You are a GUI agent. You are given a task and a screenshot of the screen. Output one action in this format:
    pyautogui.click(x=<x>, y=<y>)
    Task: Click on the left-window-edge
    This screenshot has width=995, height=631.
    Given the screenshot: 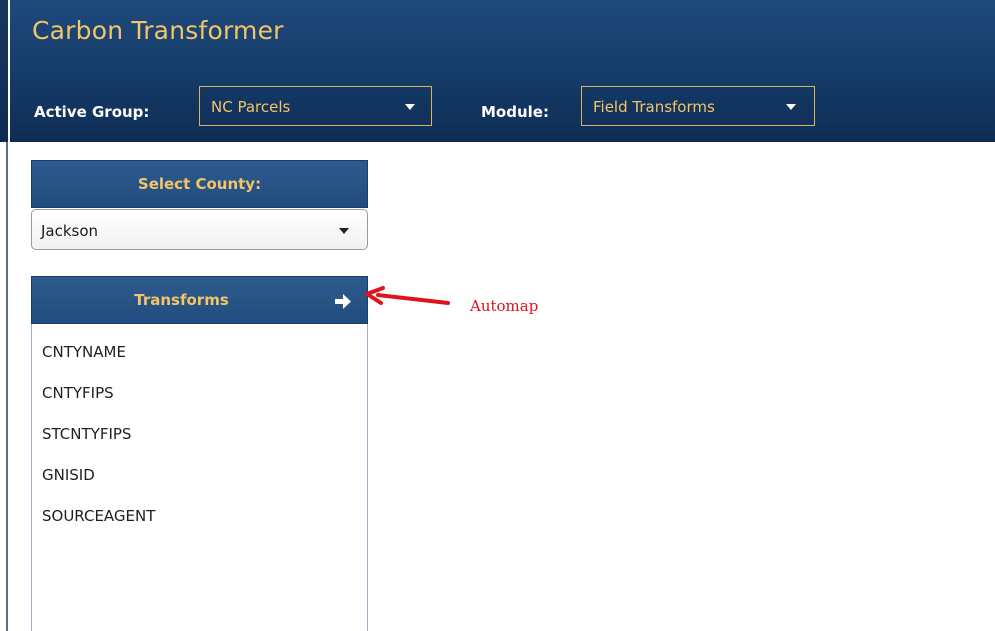 What is the action you would take?
    pyautogui.click(x=4, y=315)
    